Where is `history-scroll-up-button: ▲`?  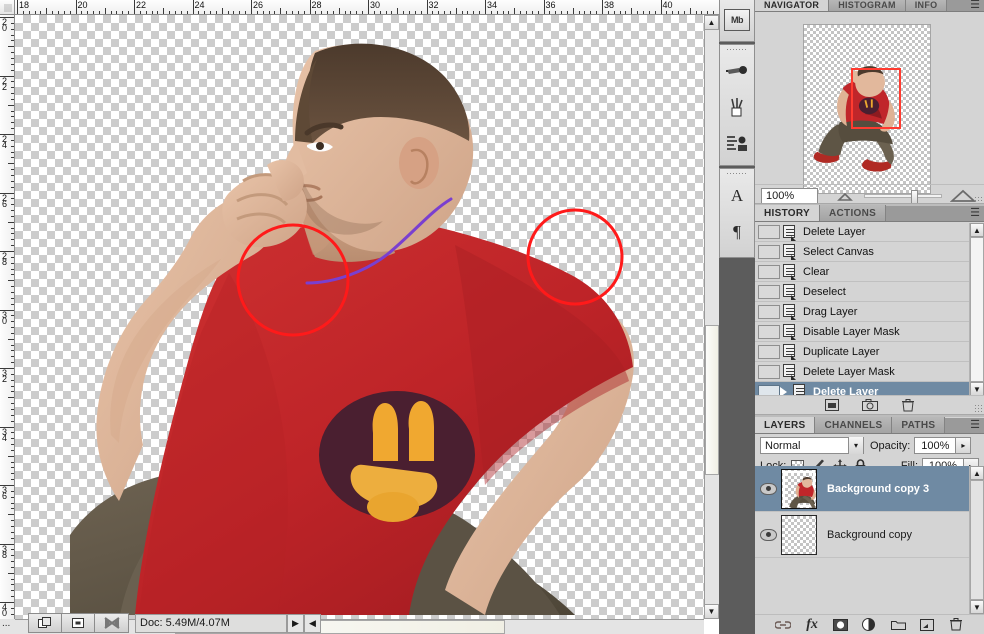 history-scroll-up-button: ▲ is located at coordinates (977, 230).